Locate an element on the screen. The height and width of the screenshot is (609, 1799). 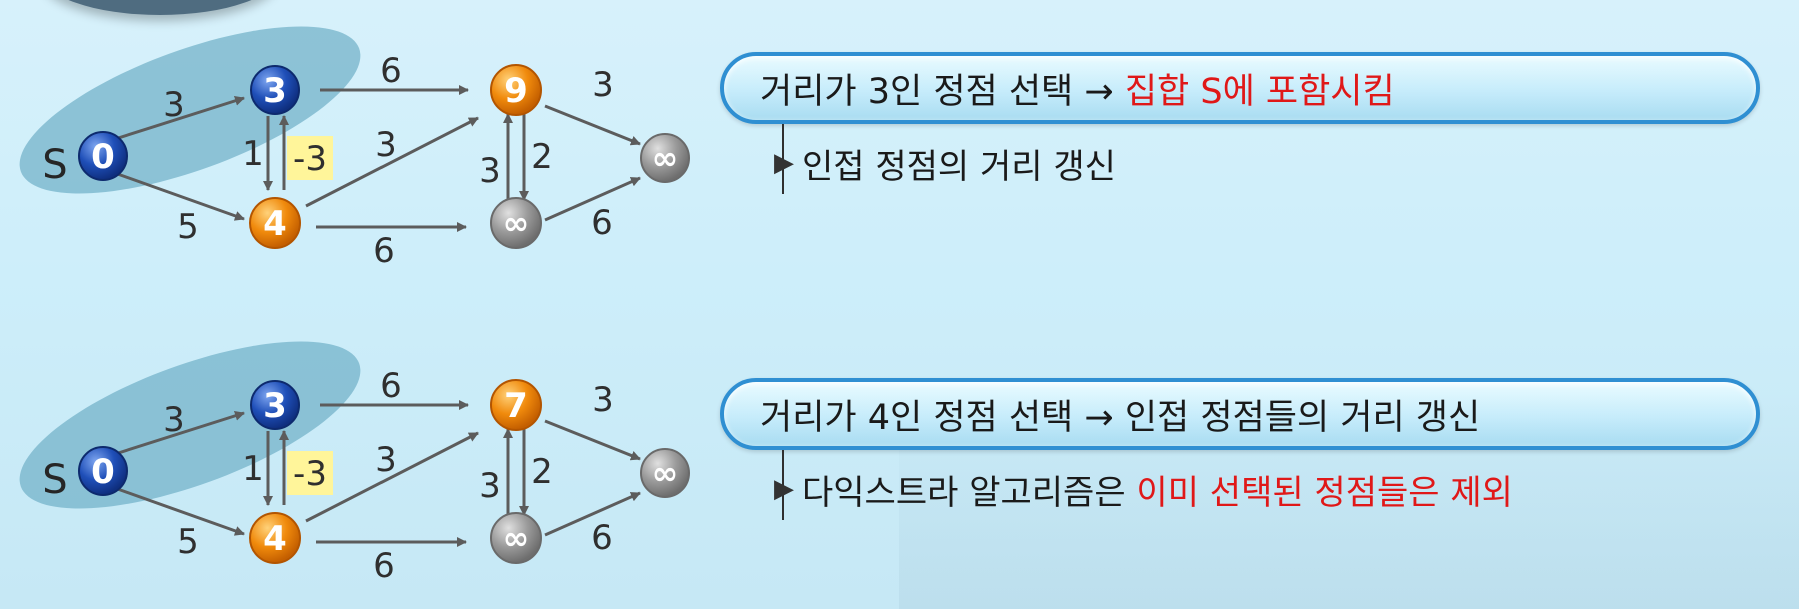
step-1-title-highlight: 집합 S에 포함시킴 is located at coordinates (1259, 91).